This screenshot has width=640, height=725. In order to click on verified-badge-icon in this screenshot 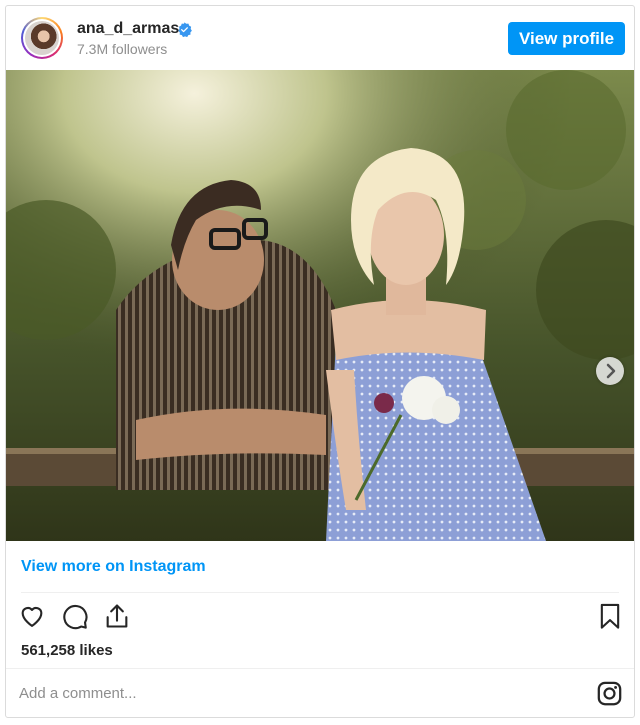, I will do `click(185, 29)`.